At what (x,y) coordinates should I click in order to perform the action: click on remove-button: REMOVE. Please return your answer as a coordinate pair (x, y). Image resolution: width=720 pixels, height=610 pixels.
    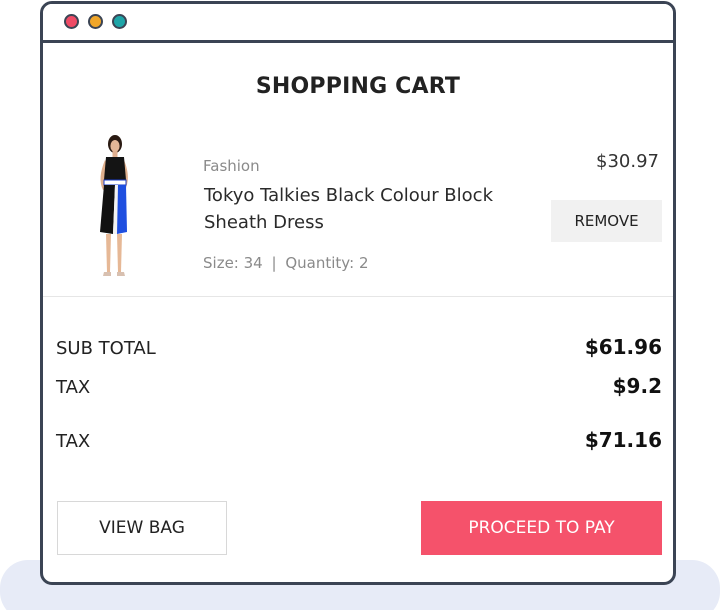
    Looking at the image, I should click on (606, 221).